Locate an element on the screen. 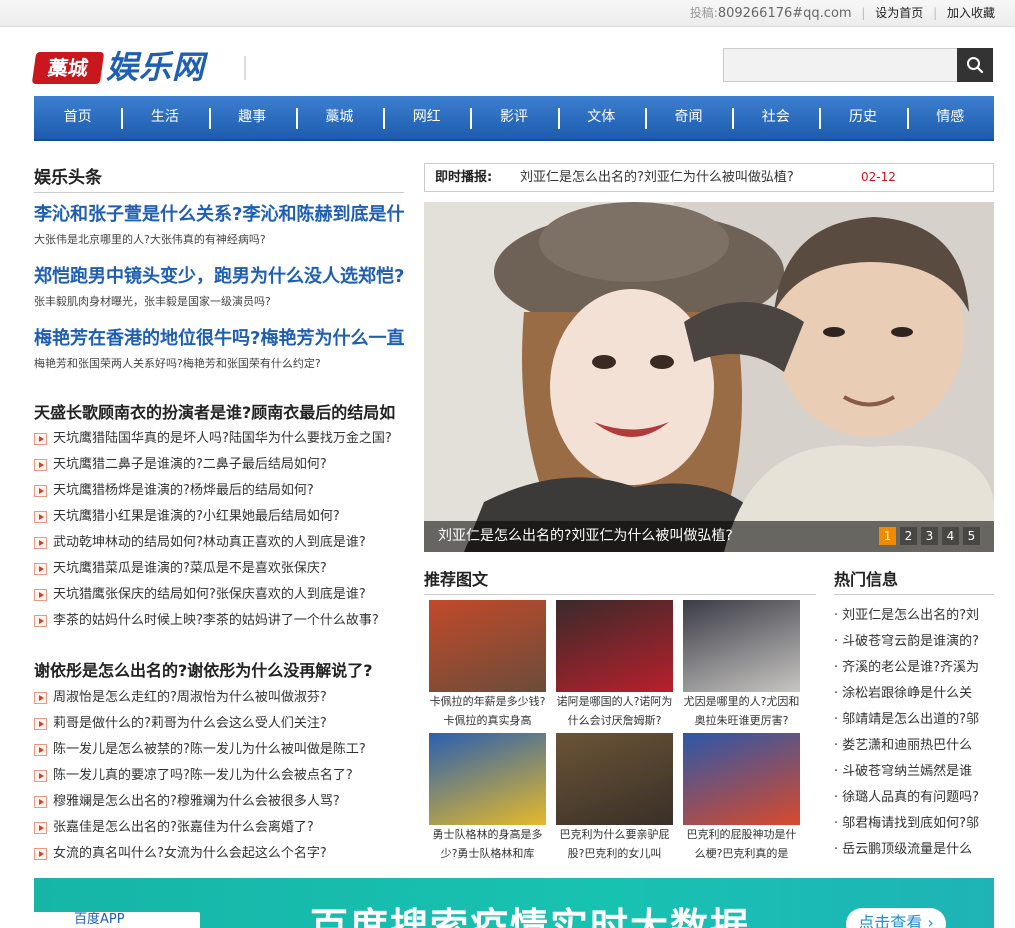  group-title: 天盛长歌顾南衣的扮演者是谁?顾南衣最后的结局如 is located at coordinates (214, 411).